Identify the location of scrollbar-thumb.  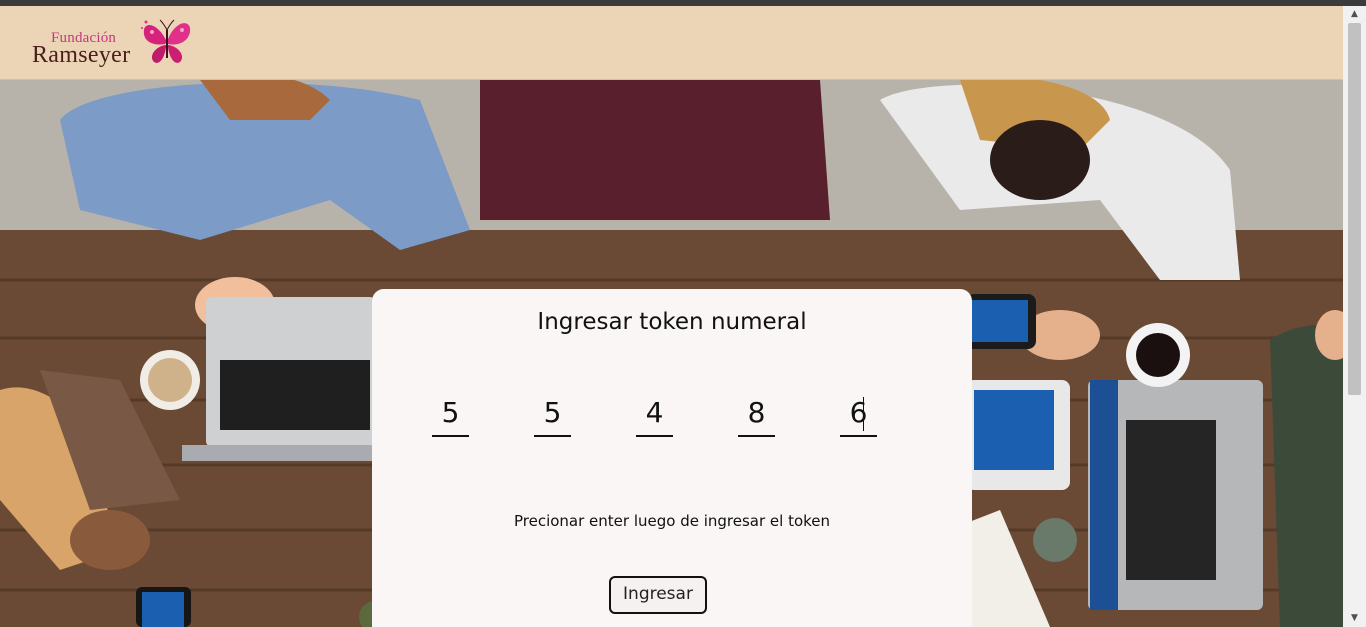
(1354, 209).